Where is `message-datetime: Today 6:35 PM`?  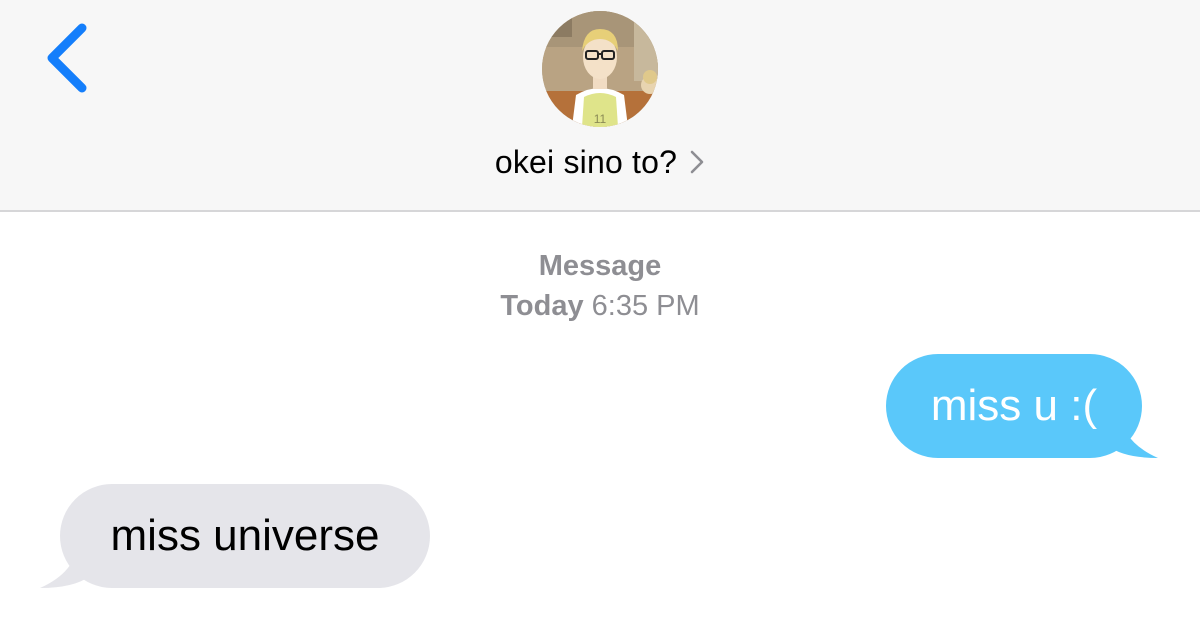 message-datetime: Today 6:35 PM is located at coordinates (600, 306).